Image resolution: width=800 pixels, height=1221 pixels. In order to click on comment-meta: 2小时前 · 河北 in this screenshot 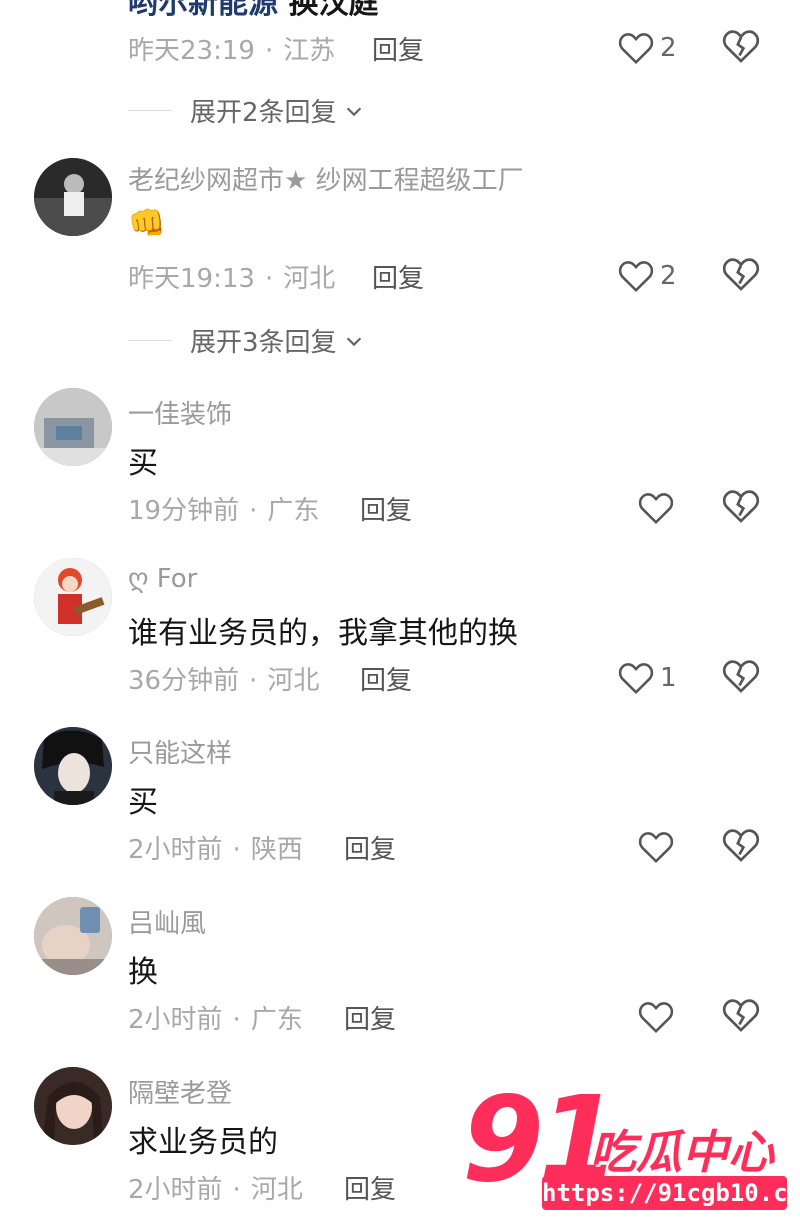, I will do `click(215, 1190)`.